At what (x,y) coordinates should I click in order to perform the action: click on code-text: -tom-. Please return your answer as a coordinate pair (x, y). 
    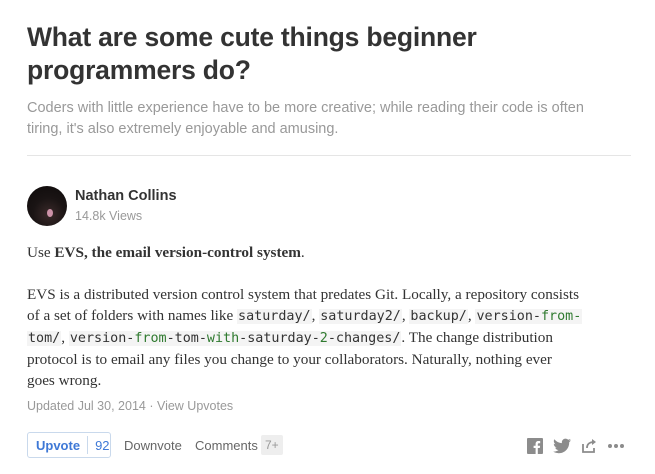
    Looking at the image, I should click on (186, 338).